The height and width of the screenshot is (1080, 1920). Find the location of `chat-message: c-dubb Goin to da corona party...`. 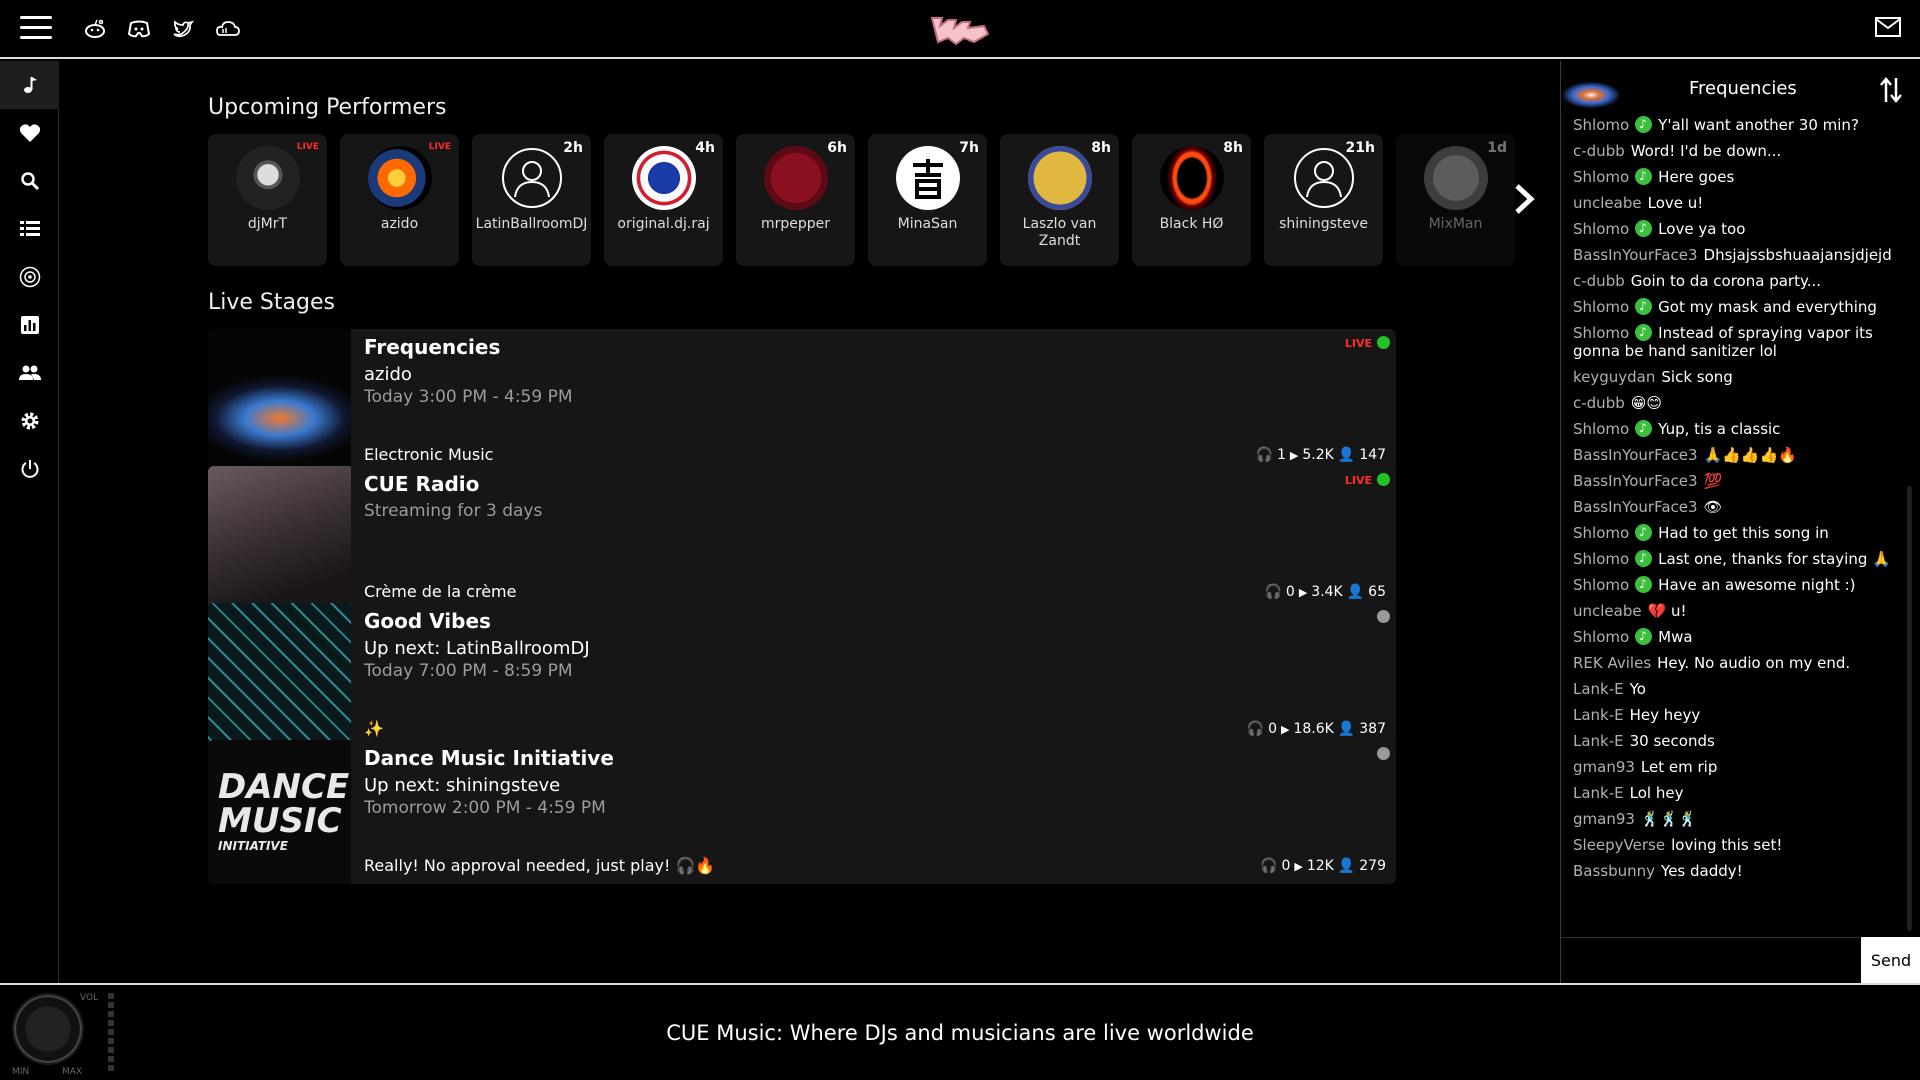

chat-message: c-dubb Goin to da corona party... is located at coordinates (1738, 281).